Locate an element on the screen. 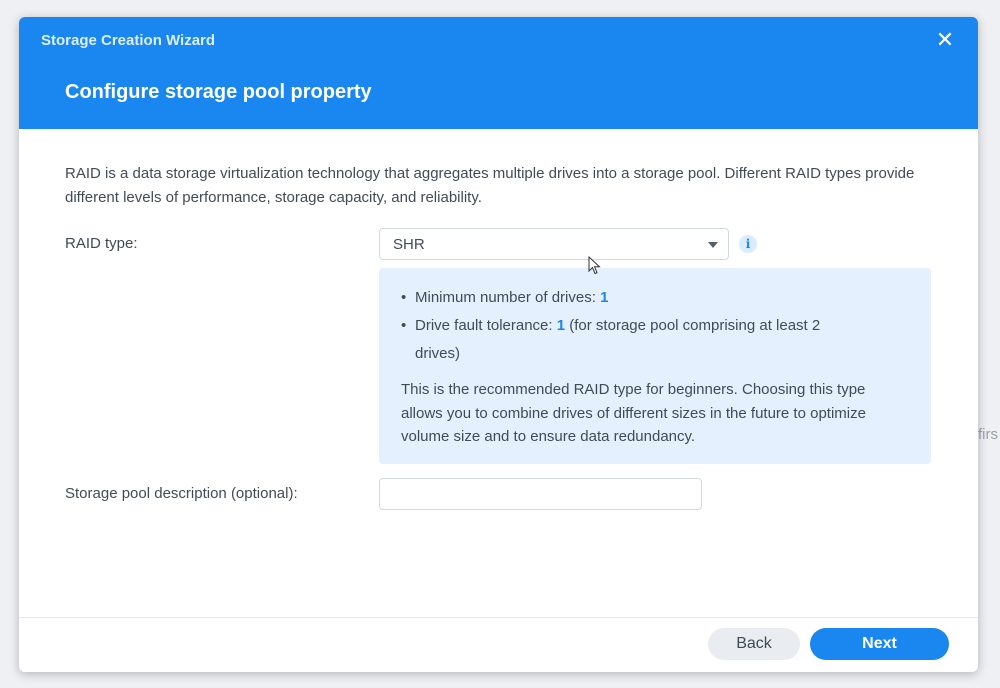  raid-type-selected-value: SHR is located at coordinates (409, 244).